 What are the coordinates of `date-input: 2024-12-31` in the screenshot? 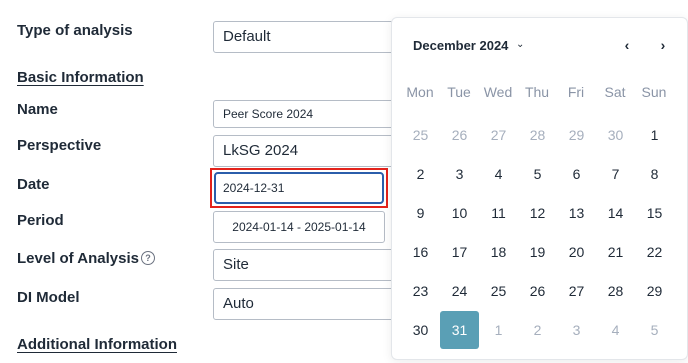 It's located at (299, 188).